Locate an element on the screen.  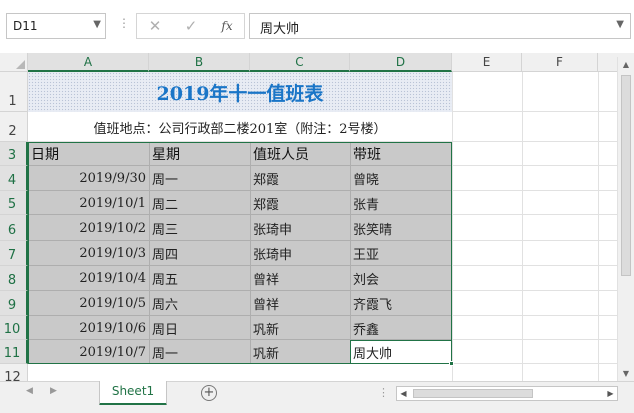
row-header-9: 9 is located at coordinates (14, 303).